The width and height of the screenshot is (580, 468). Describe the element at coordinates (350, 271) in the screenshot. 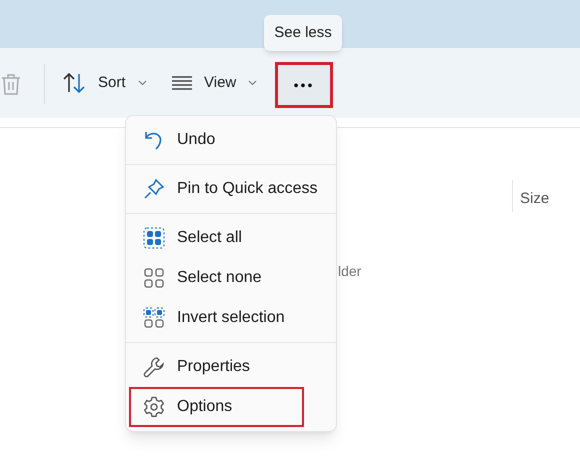

I see `empty-folder-text: lder` at that location.